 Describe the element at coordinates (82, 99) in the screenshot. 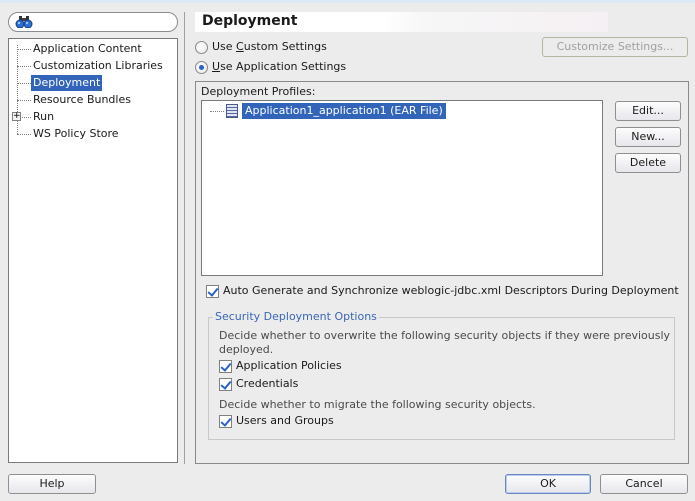

I see `nav-item-label: Resource Bundles` at that location.